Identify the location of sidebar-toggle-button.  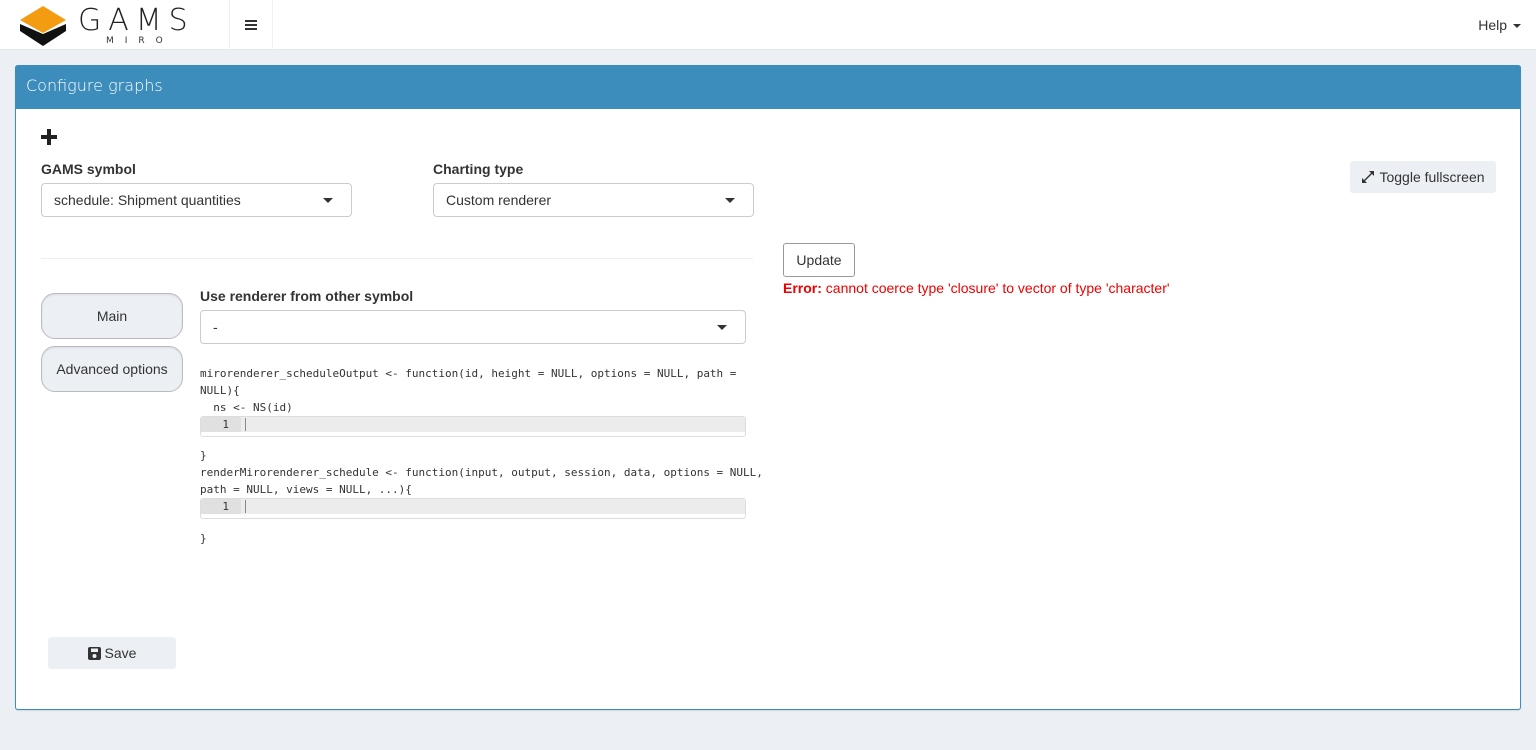
(251, 25).